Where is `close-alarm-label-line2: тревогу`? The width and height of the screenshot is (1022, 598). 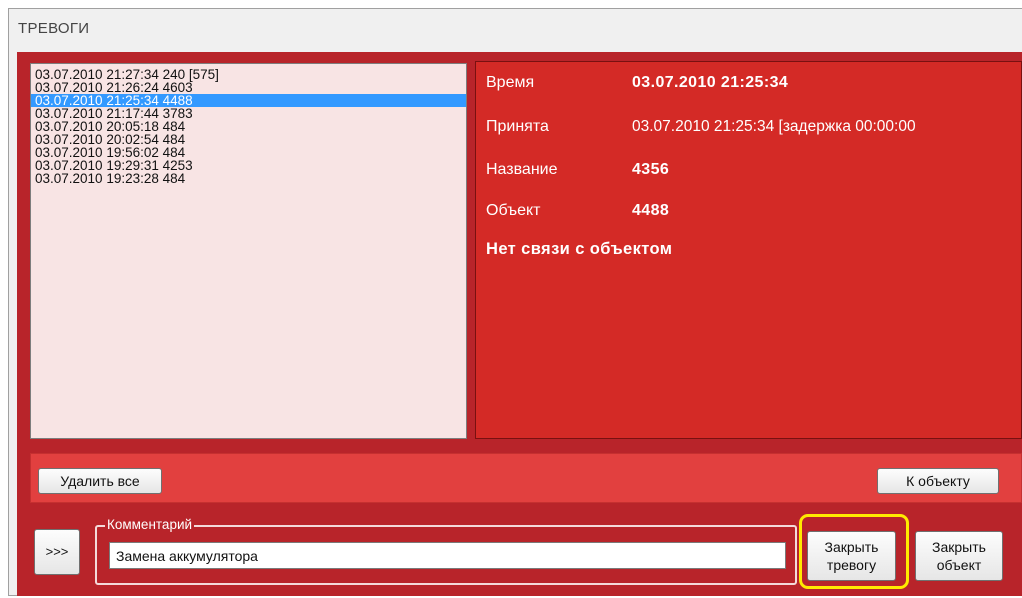 close-alarm-label-line2: тревогу is located at coordinates (851, 565).